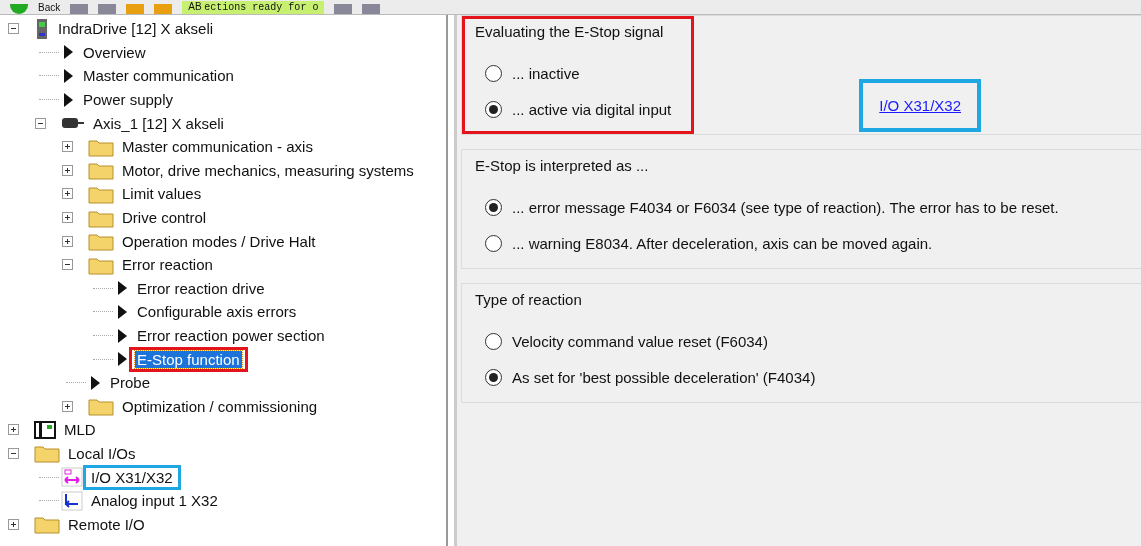 The image size is (1141, 546). What do you see at coordinates (268, 170) in the screenshot?
I see `tree-item: Motor, drive mechanics, measuring systems` at bounding box center [268, 170].